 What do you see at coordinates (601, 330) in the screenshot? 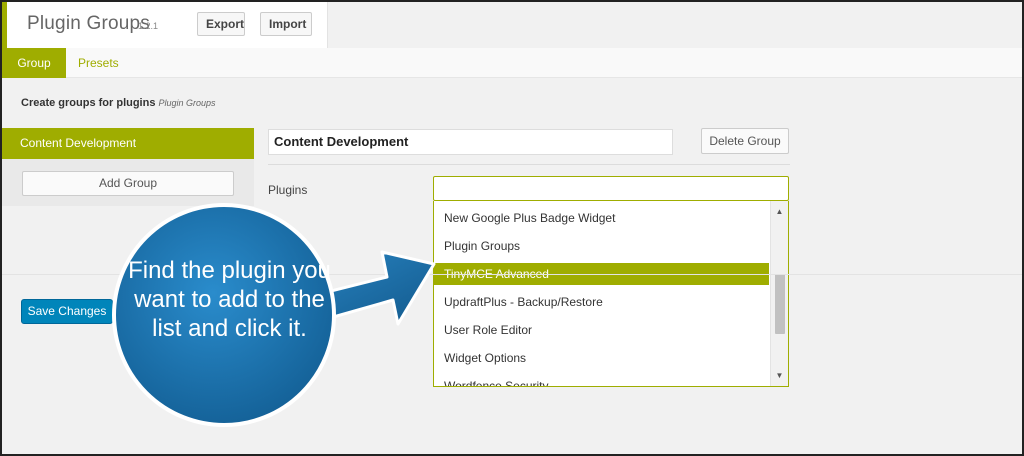
I see `dropdown-option: User Role Editor` at bounding box center [601, 330].